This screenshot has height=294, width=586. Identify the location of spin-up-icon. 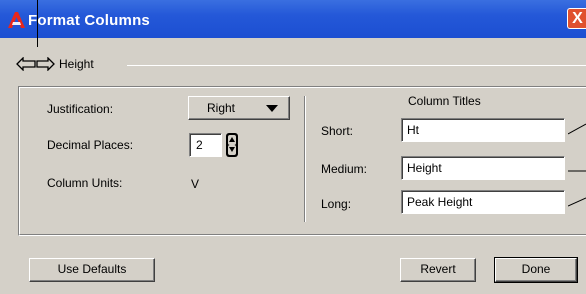
(232, 140).